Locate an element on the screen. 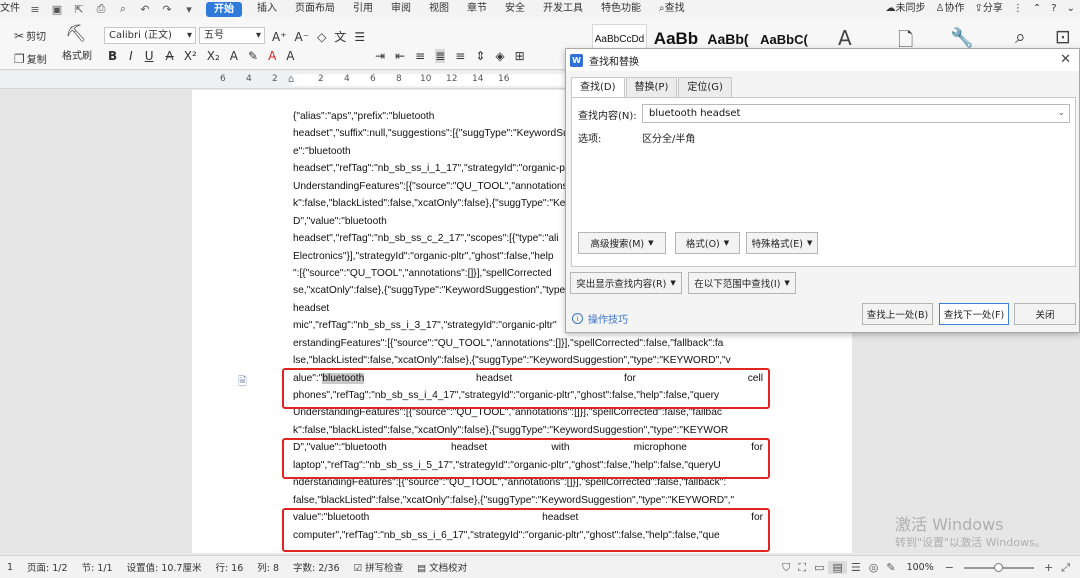 This screenshot has width=1080, height=578. font-select: Calibri (正文) ▾ is located at coordinates (150, 35).